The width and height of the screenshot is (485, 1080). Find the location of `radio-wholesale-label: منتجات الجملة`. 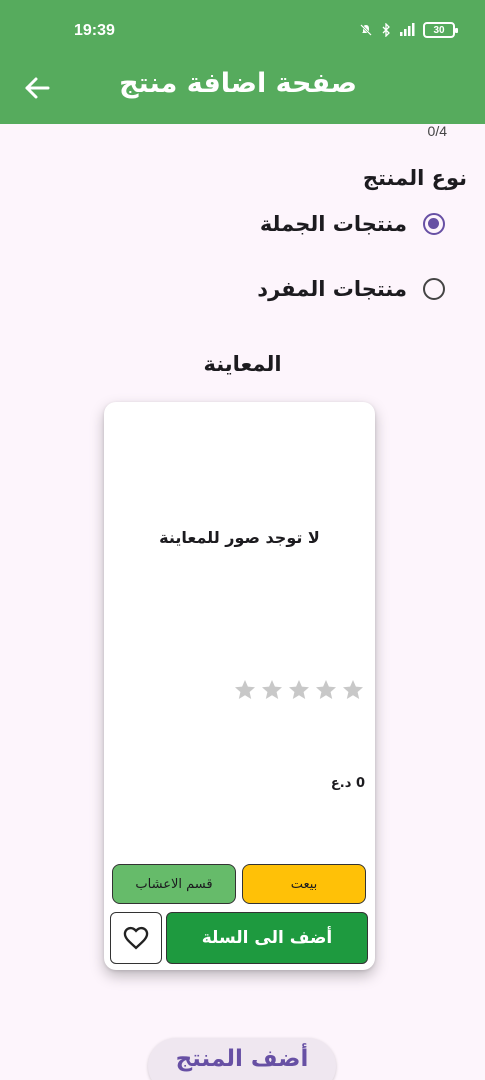

radio-wholesale-label: منتجات الجملة is located at coordinates (333, 224).